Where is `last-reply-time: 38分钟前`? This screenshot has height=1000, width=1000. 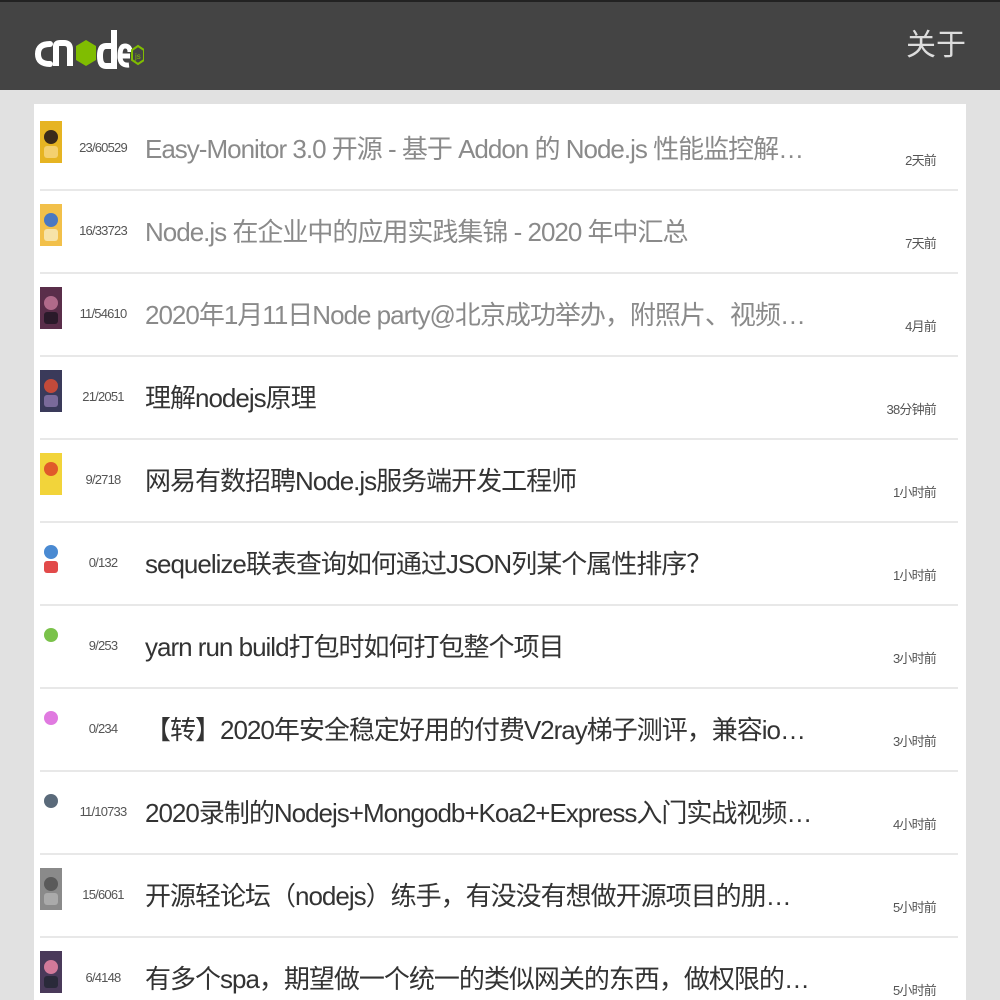
last-reply-time: 38分钟前 is located at coordinates (911, 409).